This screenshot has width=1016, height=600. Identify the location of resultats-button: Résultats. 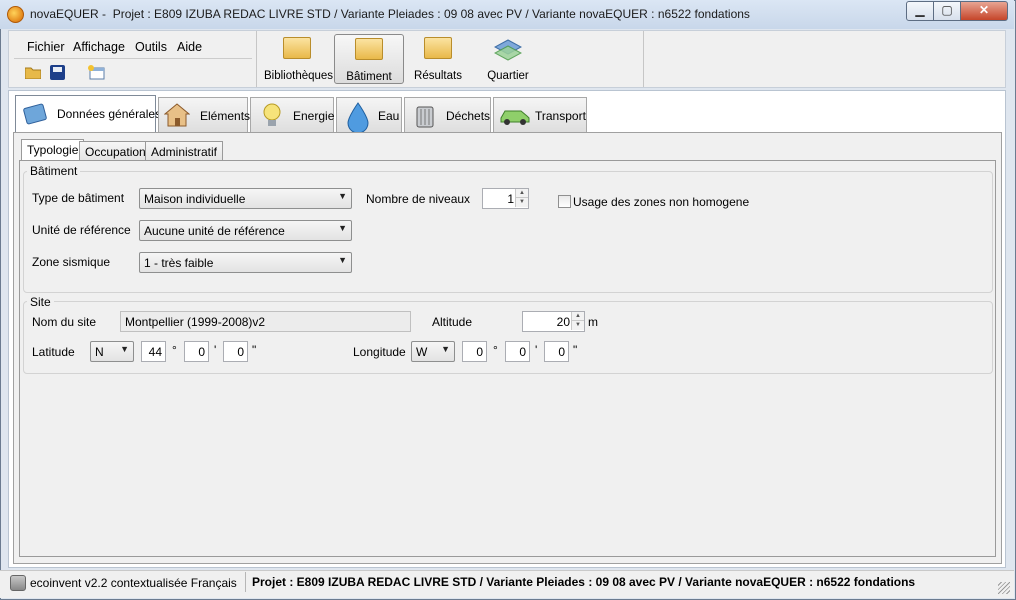
(438, 59).